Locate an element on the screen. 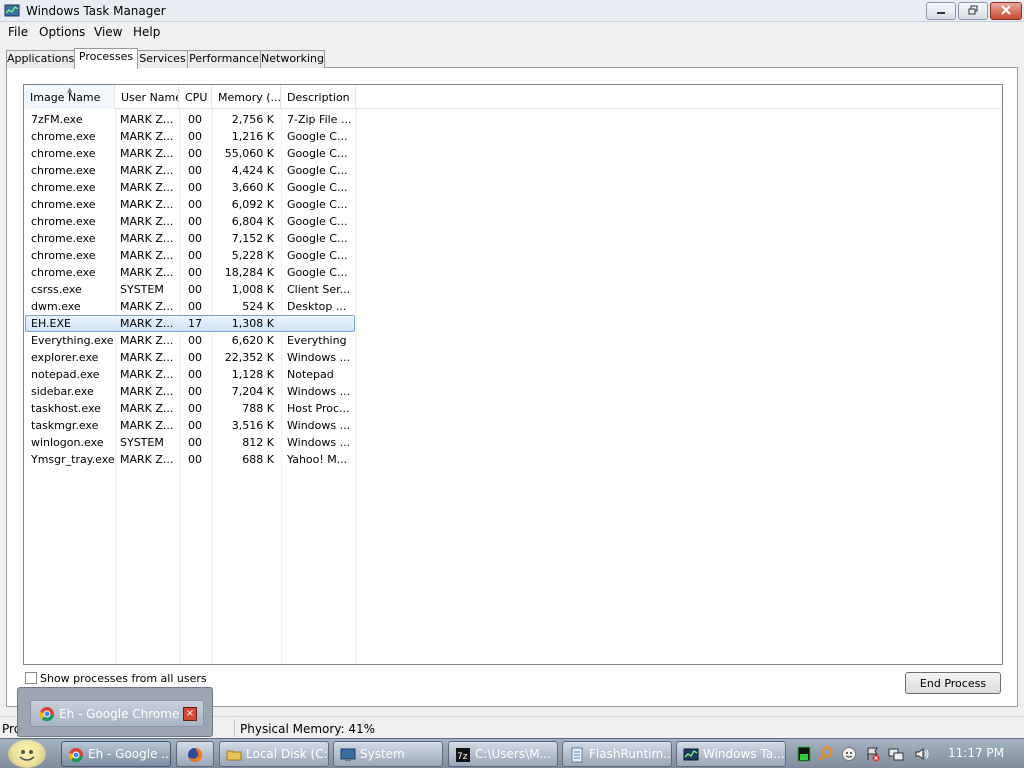  process-row: notepad.exe MARK Z... 00 1,128 K Notepad is located at coordinates (513, 374).